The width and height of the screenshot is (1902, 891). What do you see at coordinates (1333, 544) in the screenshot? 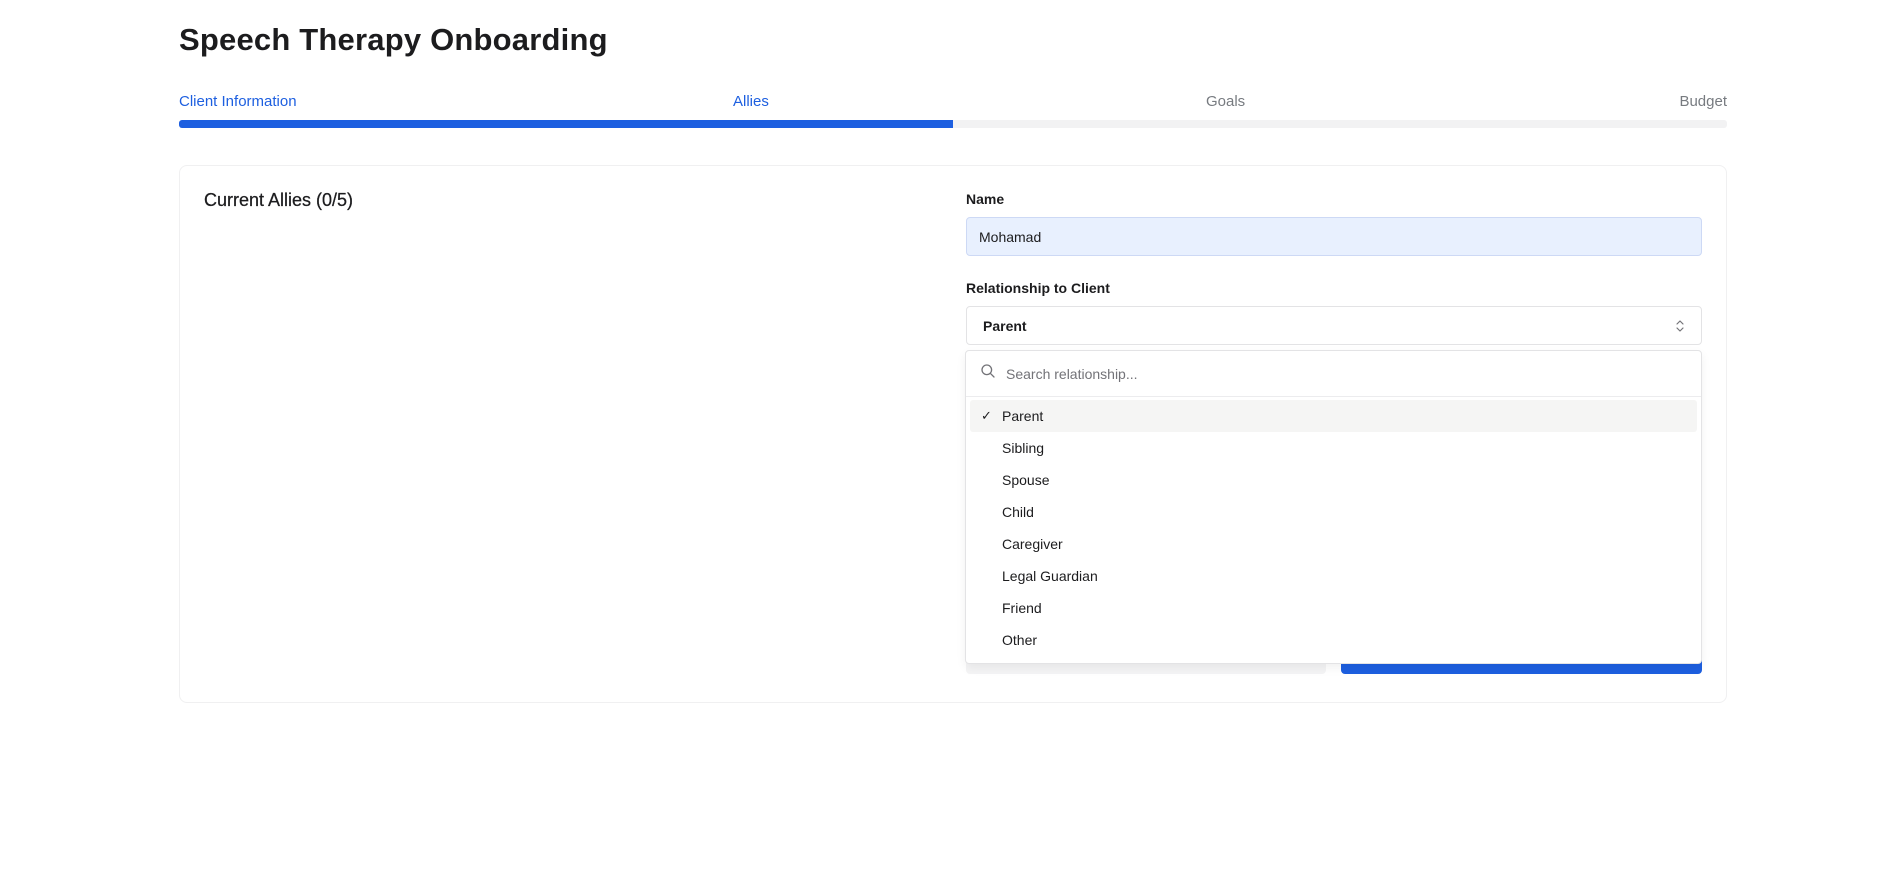
I see `relationship-option-caregiver: Caregiver` at bounding box center [1333, 544].